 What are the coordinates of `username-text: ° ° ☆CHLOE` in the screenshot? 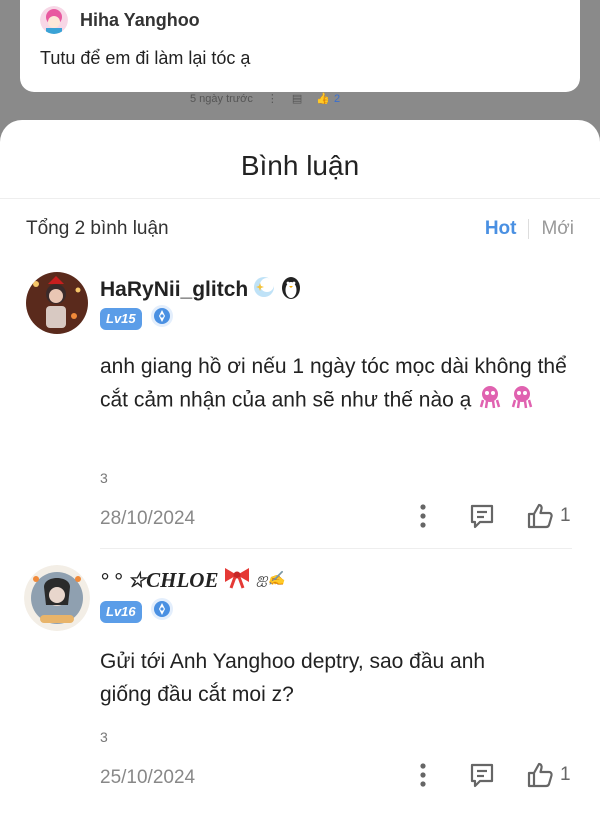 It's located at (159, 580).